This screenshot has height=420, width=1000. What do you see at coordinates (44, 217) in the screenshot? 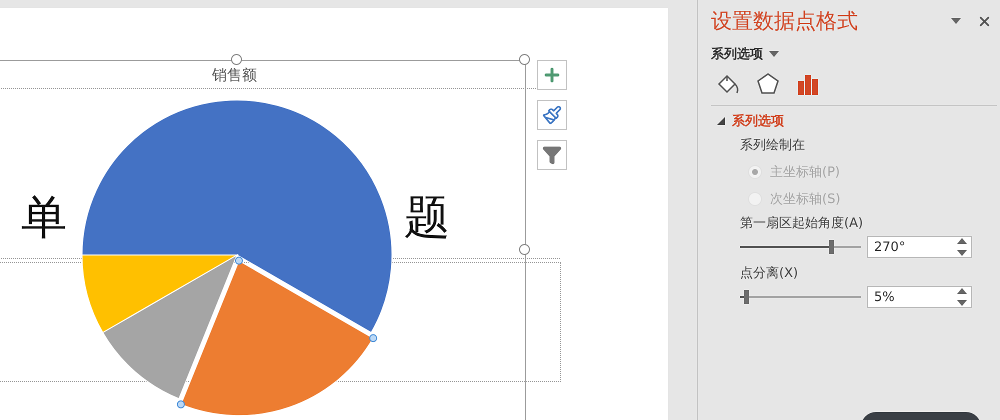
I see `slide-title-fragment: 单` at bounding box center [44, 217].